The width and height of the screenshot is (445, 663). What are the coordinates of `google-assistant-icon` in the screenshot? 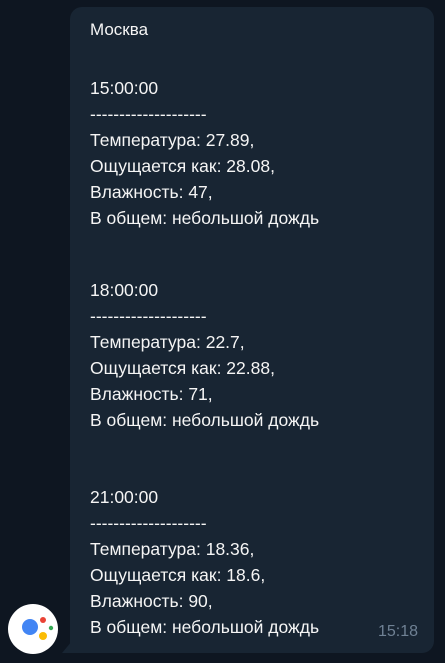 It's located at (38, 628).